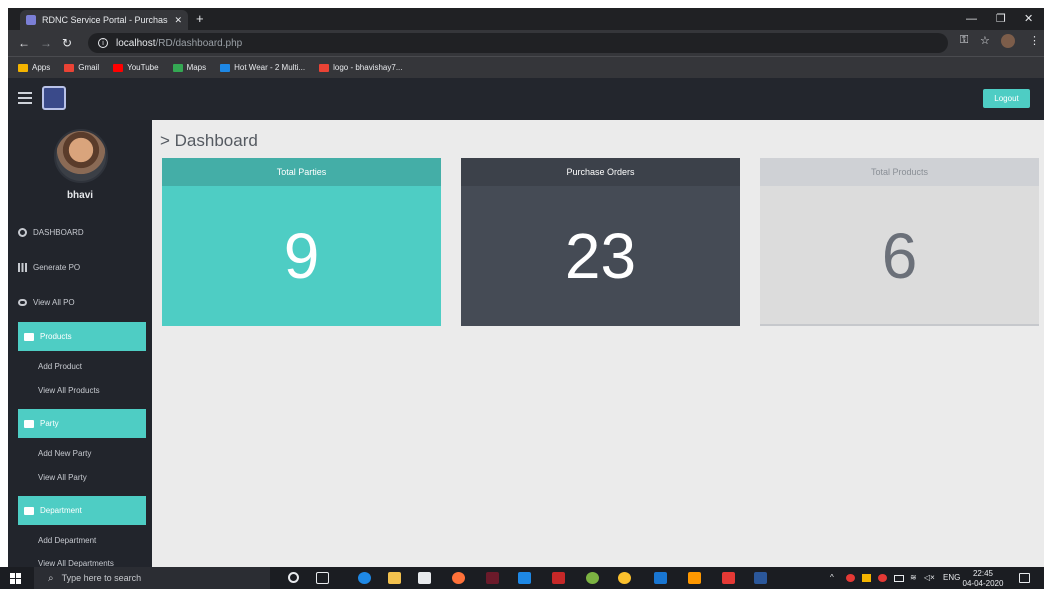 The image size is (1044, 589). I want to click on bookmark-item: Apps, so click(34, 67).